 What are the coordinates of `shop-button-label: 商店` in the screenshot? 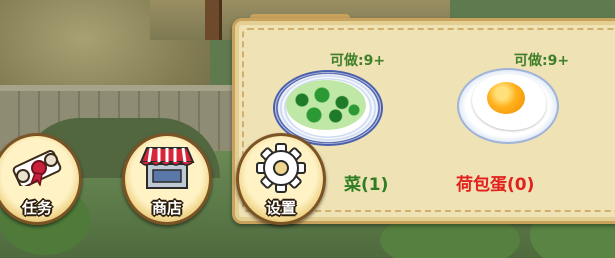 It's located at (166, 208).